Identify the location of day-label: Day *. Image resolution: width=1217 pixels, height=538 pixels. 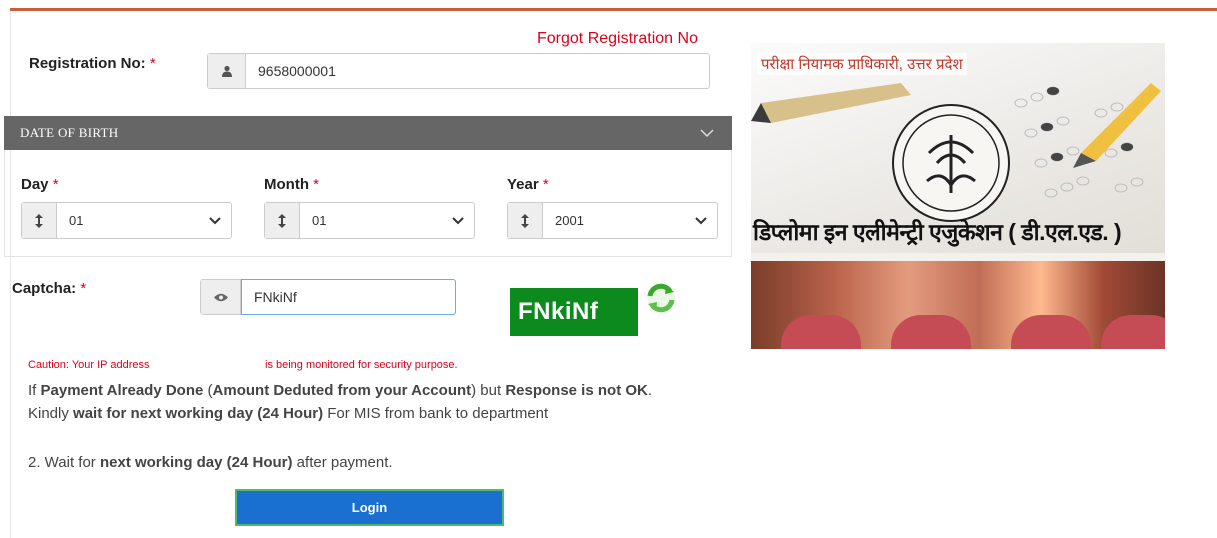
(40, 184).